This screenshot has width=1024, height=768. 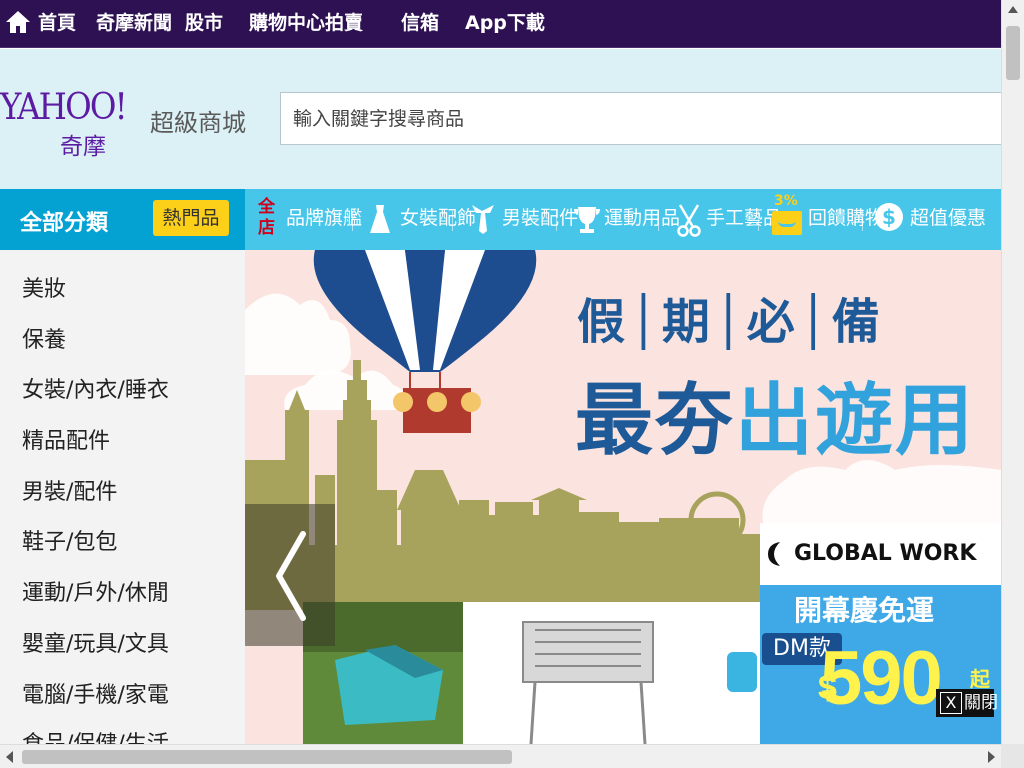 I want to click on sidebar-item-shoes-bags: 鞋子/包包, so click(x=69, y=543).